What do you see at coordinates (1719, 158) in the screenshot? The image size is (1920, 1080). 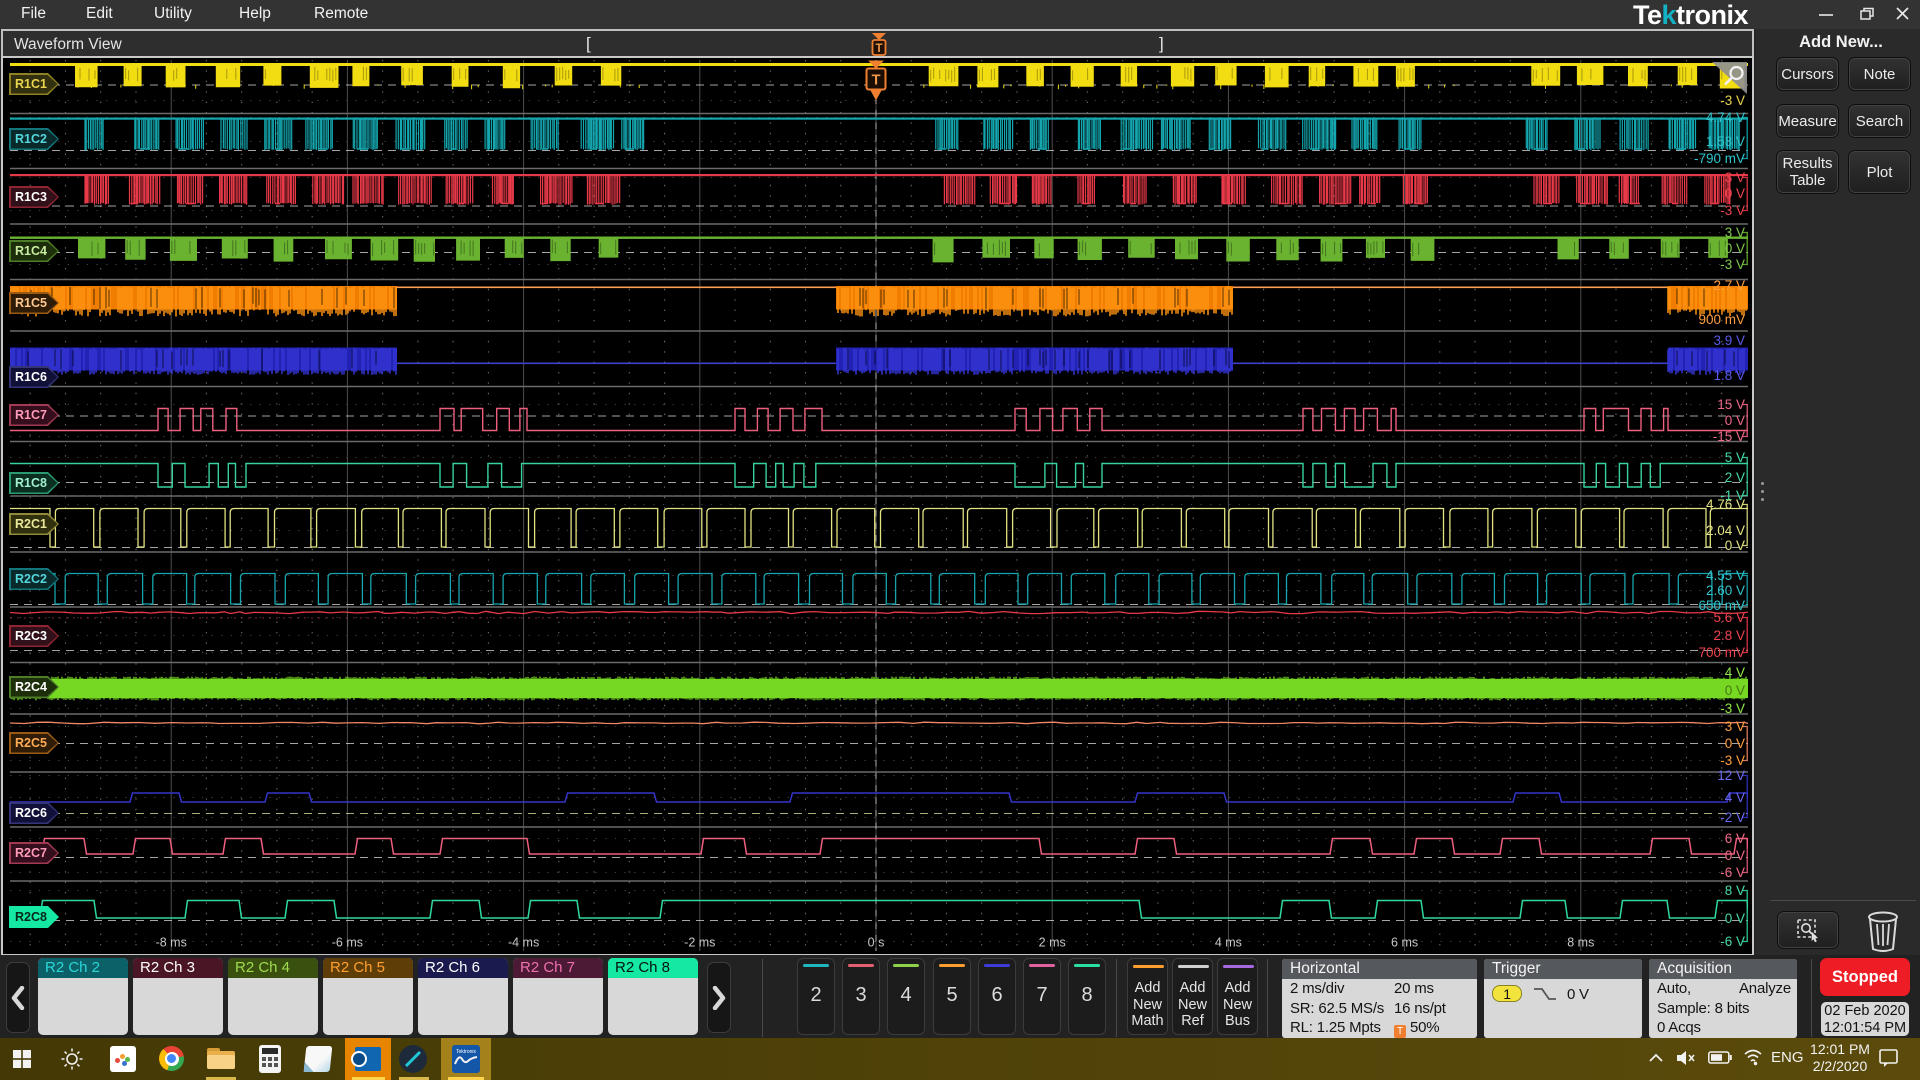 I see `svg-text: -790 mV` at bounding box center [1719, 158].